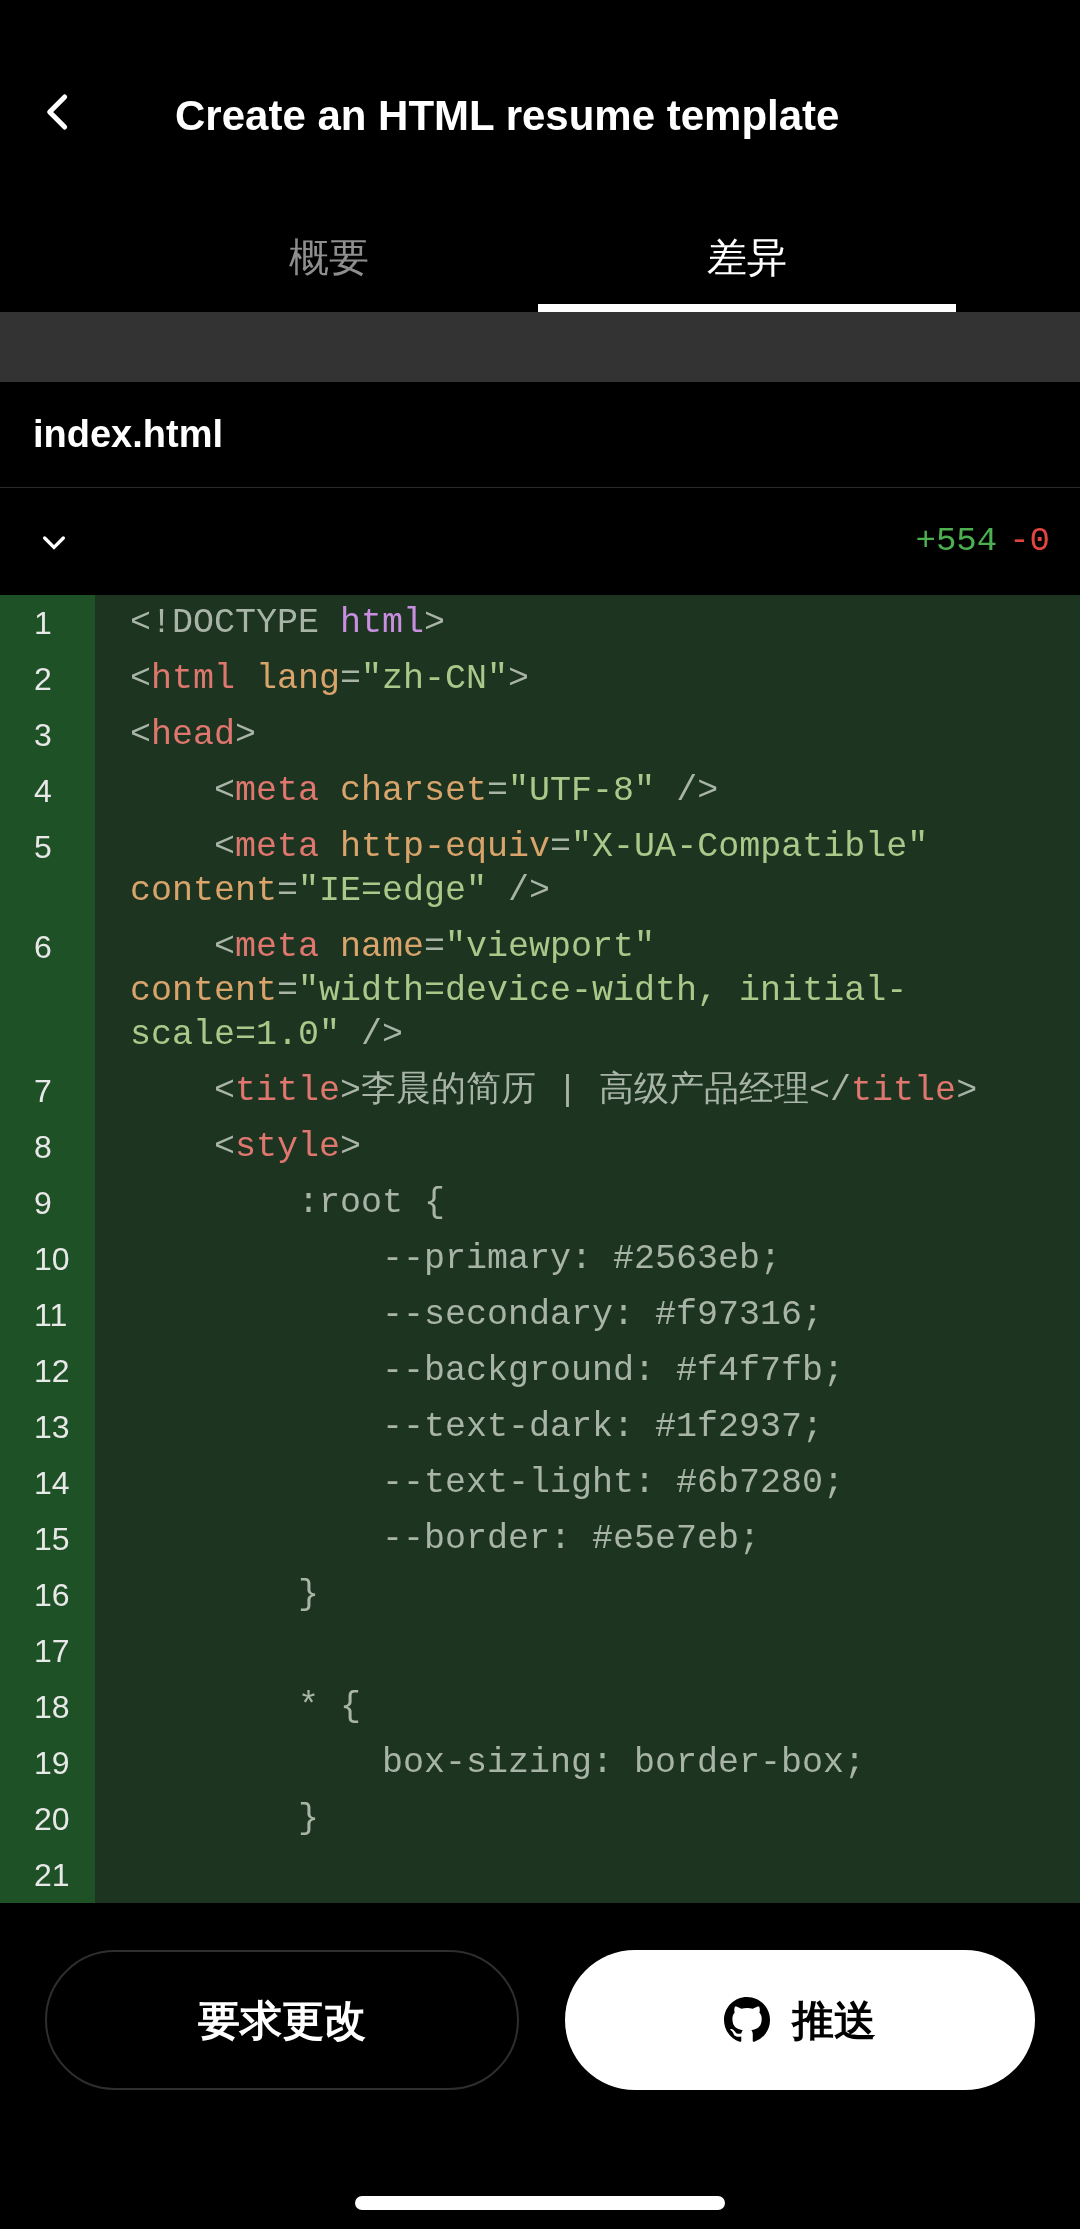  I want to click on push-button: 推送, so click(800, 2020).